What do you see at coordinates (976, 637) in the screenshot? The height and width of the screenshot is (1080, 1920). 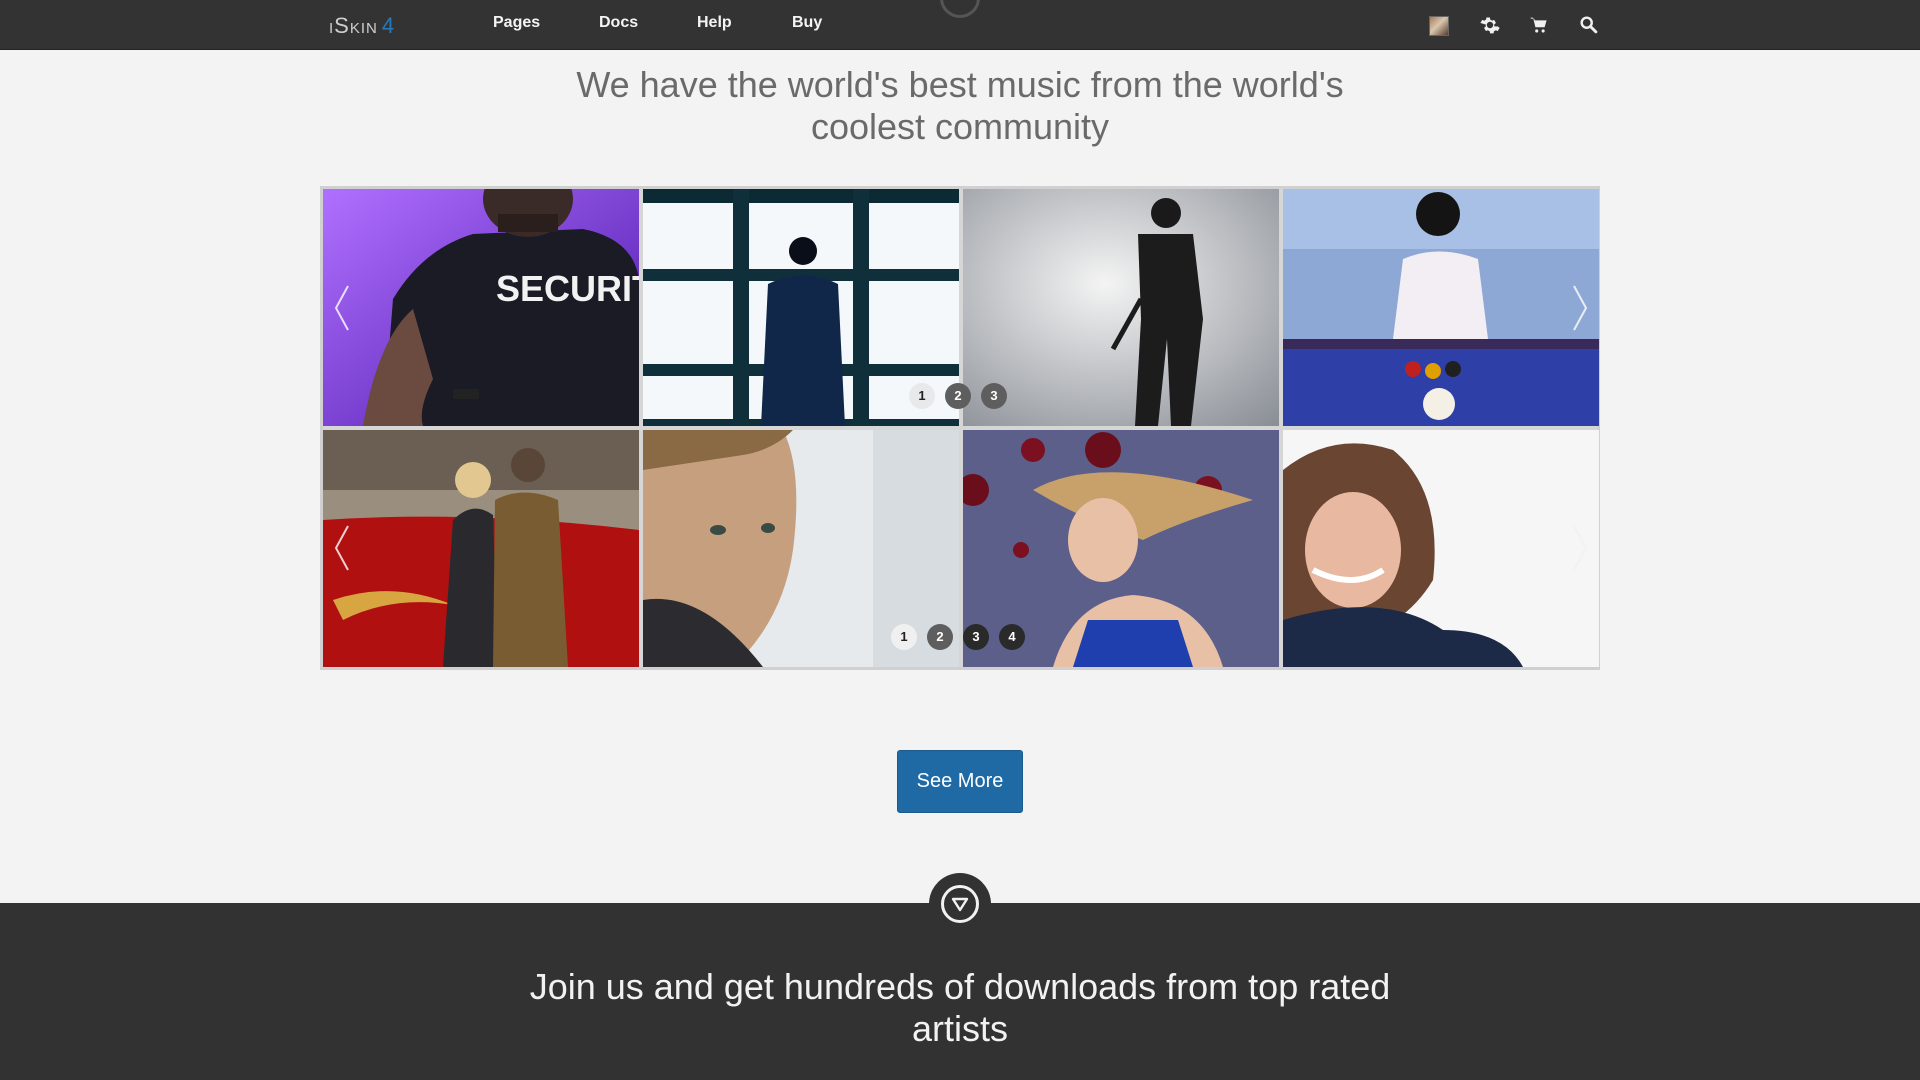 I see `gallery-row2-page-3: 3` at bounding box center [976, 637].